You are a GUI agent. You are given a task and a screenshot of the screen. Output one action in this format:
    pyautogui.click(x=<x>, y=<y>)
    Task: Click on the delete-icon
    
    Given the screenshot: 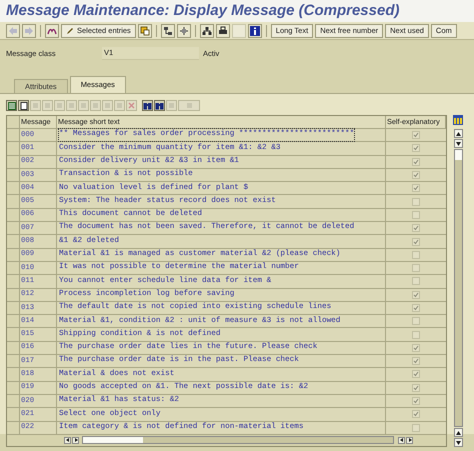 What is the action you would take?
    pyautogui.click(x=131, y=105)
    